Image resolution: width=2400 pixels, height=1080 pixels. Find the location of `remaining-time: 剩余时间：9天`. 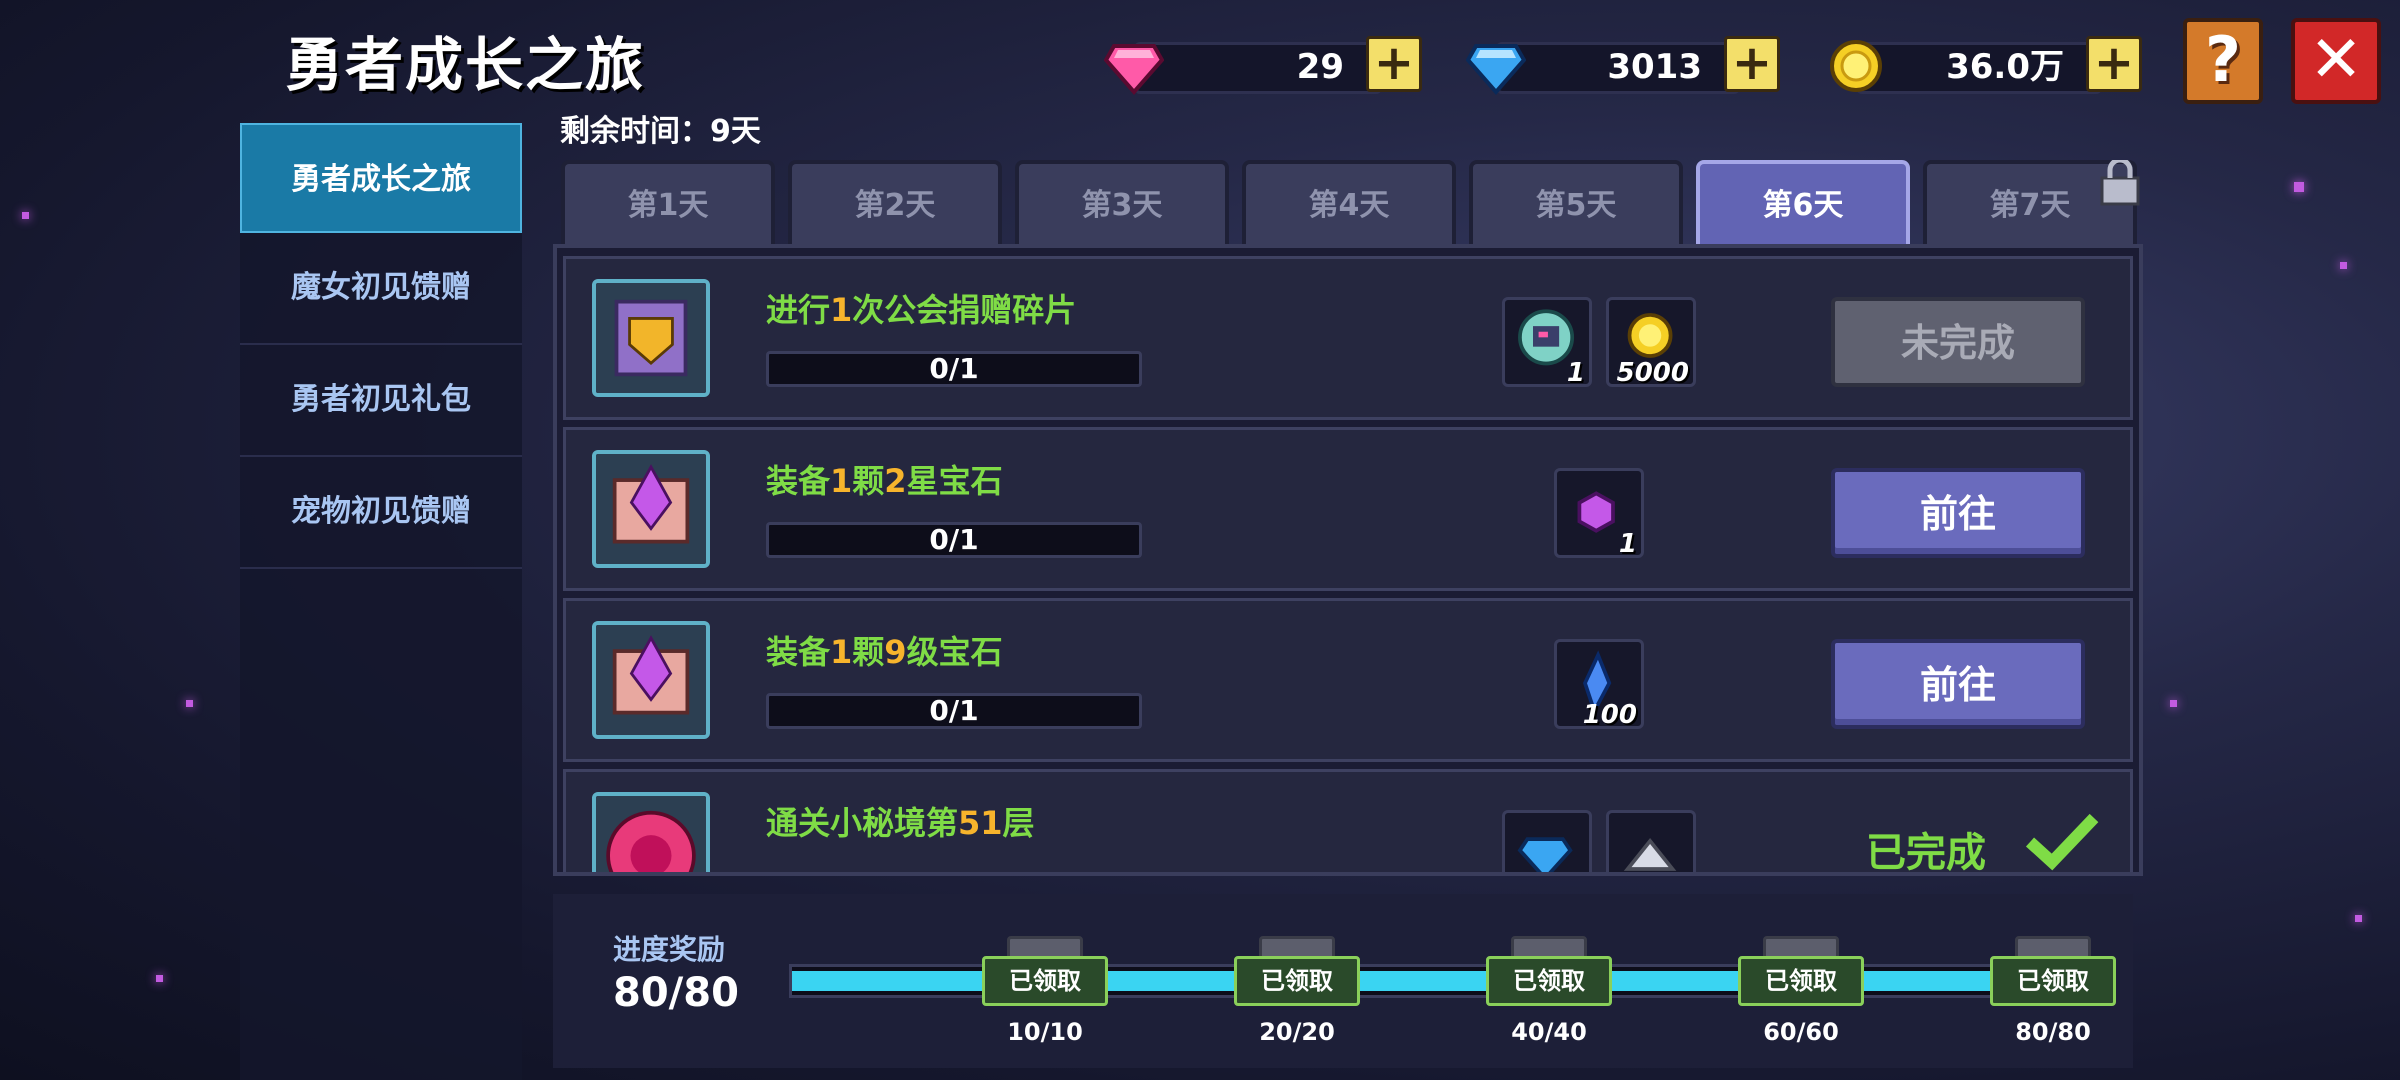

remaining-time: 剩余时间：9天 is located at coordinates (660, 131).